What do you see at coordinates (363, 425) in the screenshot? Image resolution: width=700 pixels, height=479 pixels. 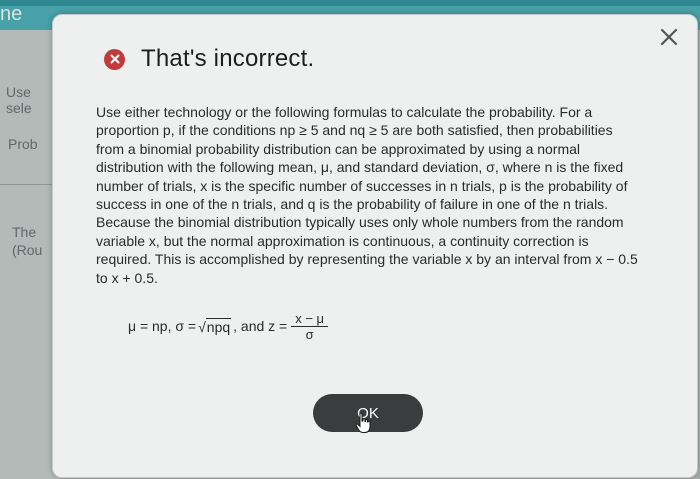 I see `hand-pointer-icon` at bounding box center [363, 425].